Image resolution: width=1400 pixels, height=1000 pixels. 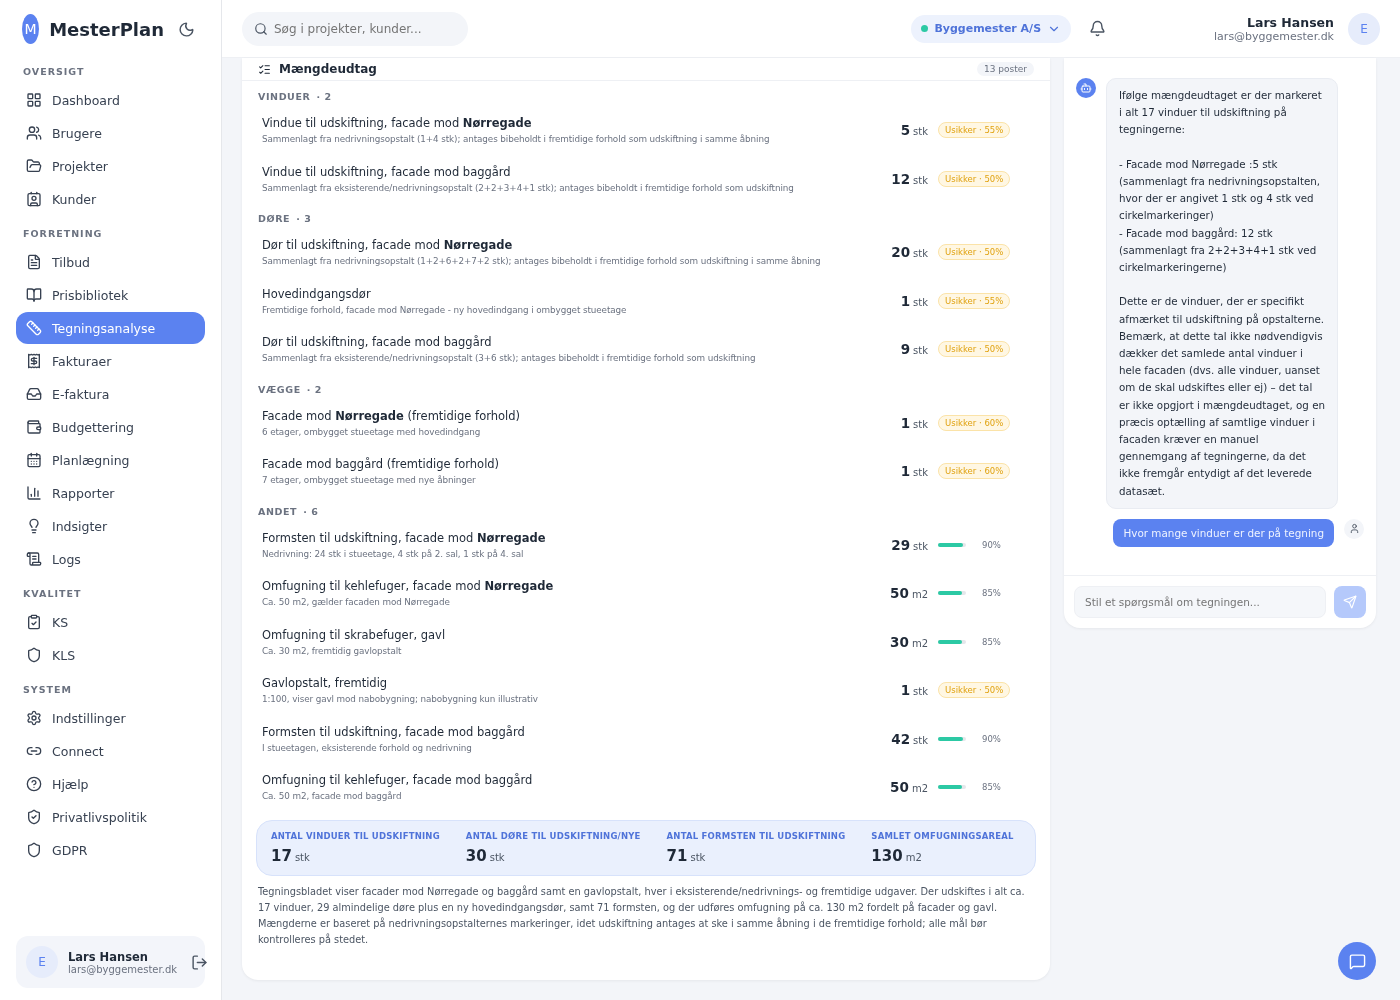 I want to click on quantity: 50, so click(x=899, y=787).